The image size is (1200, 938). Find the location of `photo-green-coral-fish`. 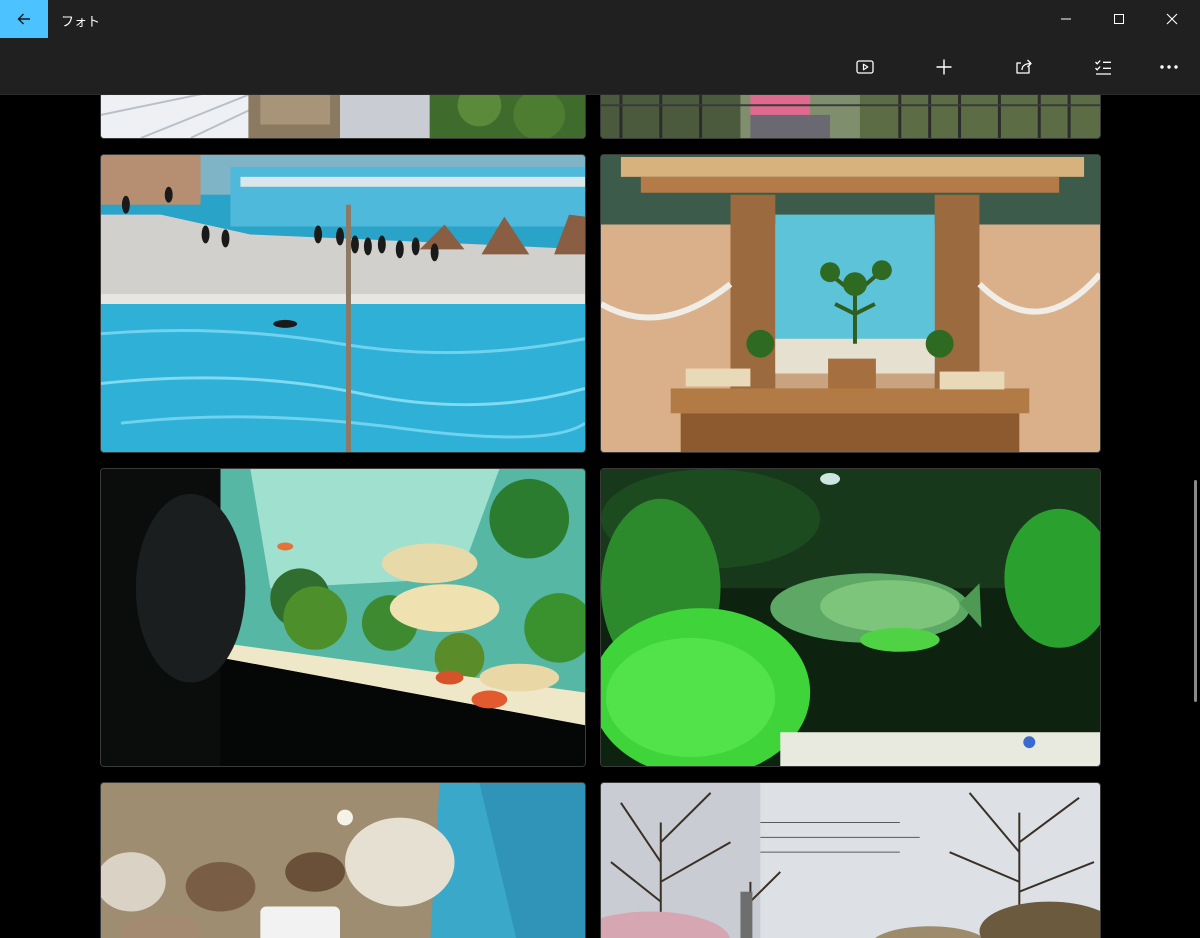

photo-green-coral-fish is located at coordinates (850, 617).